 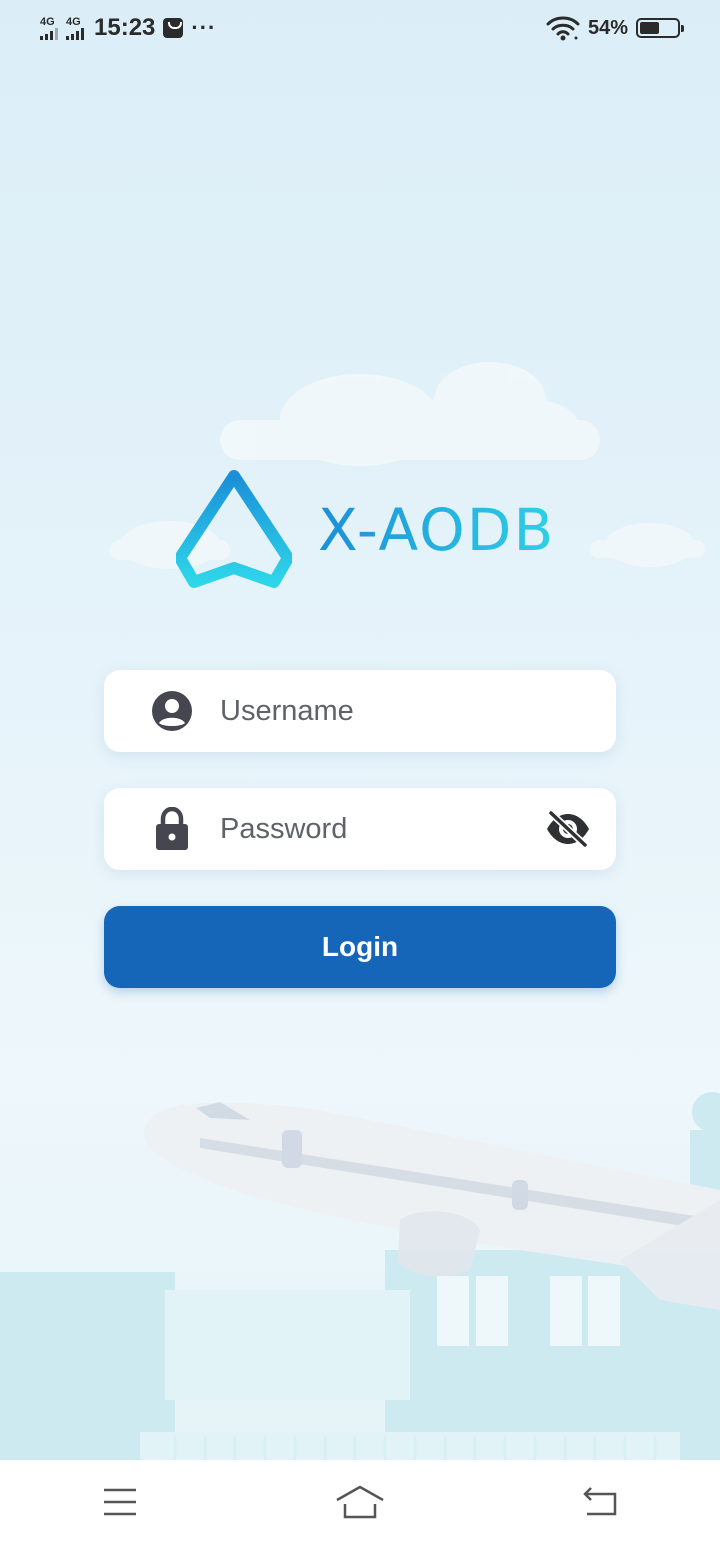 I want to click on back-icon, so click(x=600, y=1501).